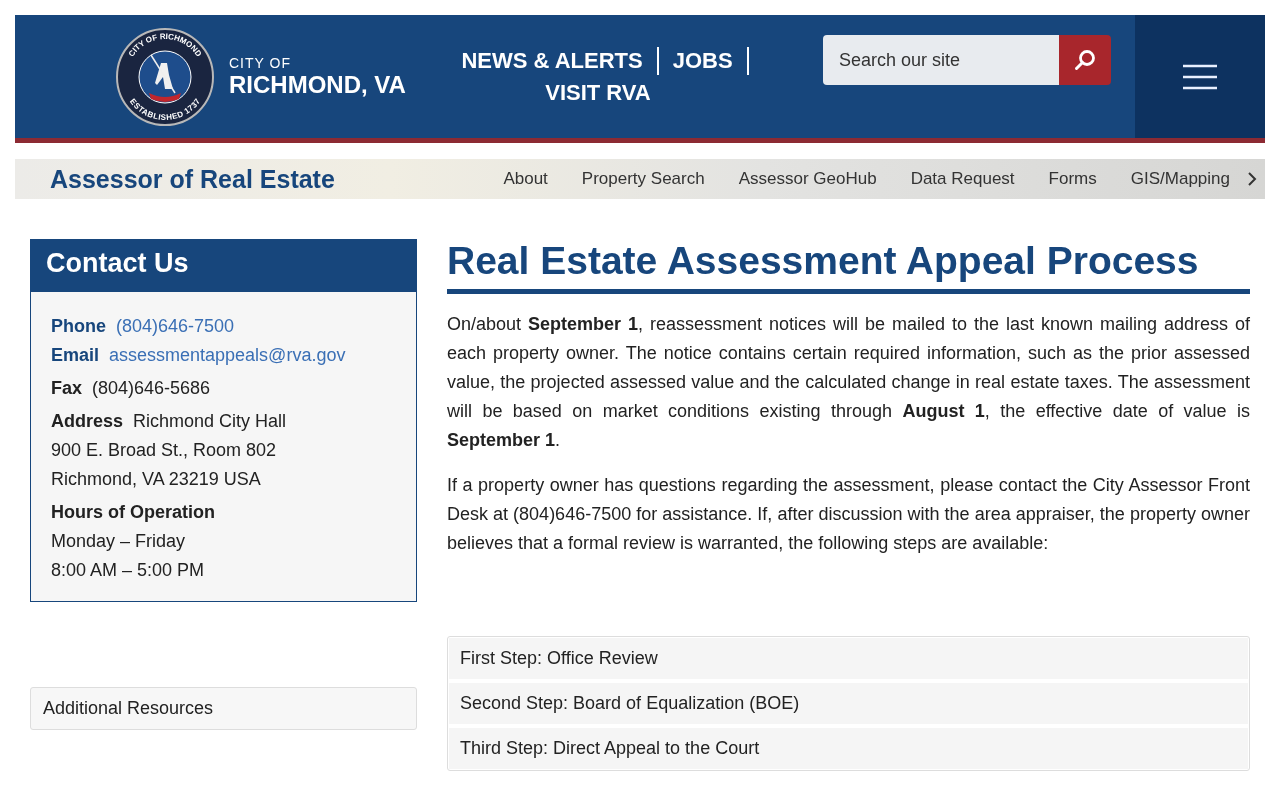 The height and width of the screenshot is (800, 1280). I want to click on accordion-item: Third Step: Direct Appeal to the Court, so click(848, 748).